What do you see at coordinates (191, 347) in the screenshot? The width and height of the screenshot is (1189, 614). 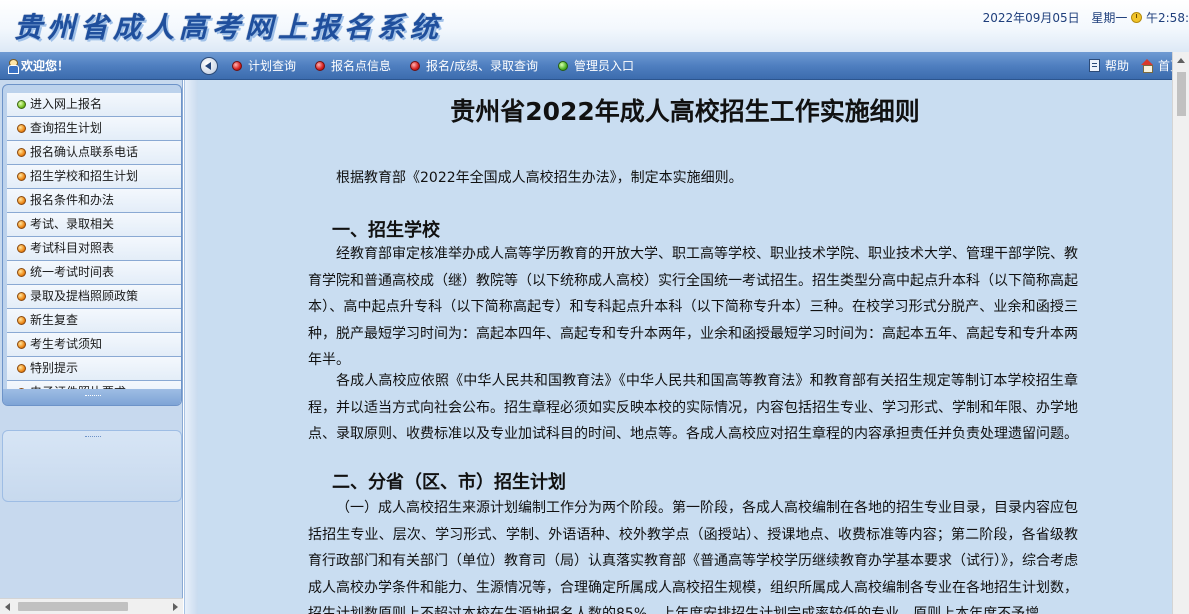 I see `panel-splitter` at bounding box center [191, 347].